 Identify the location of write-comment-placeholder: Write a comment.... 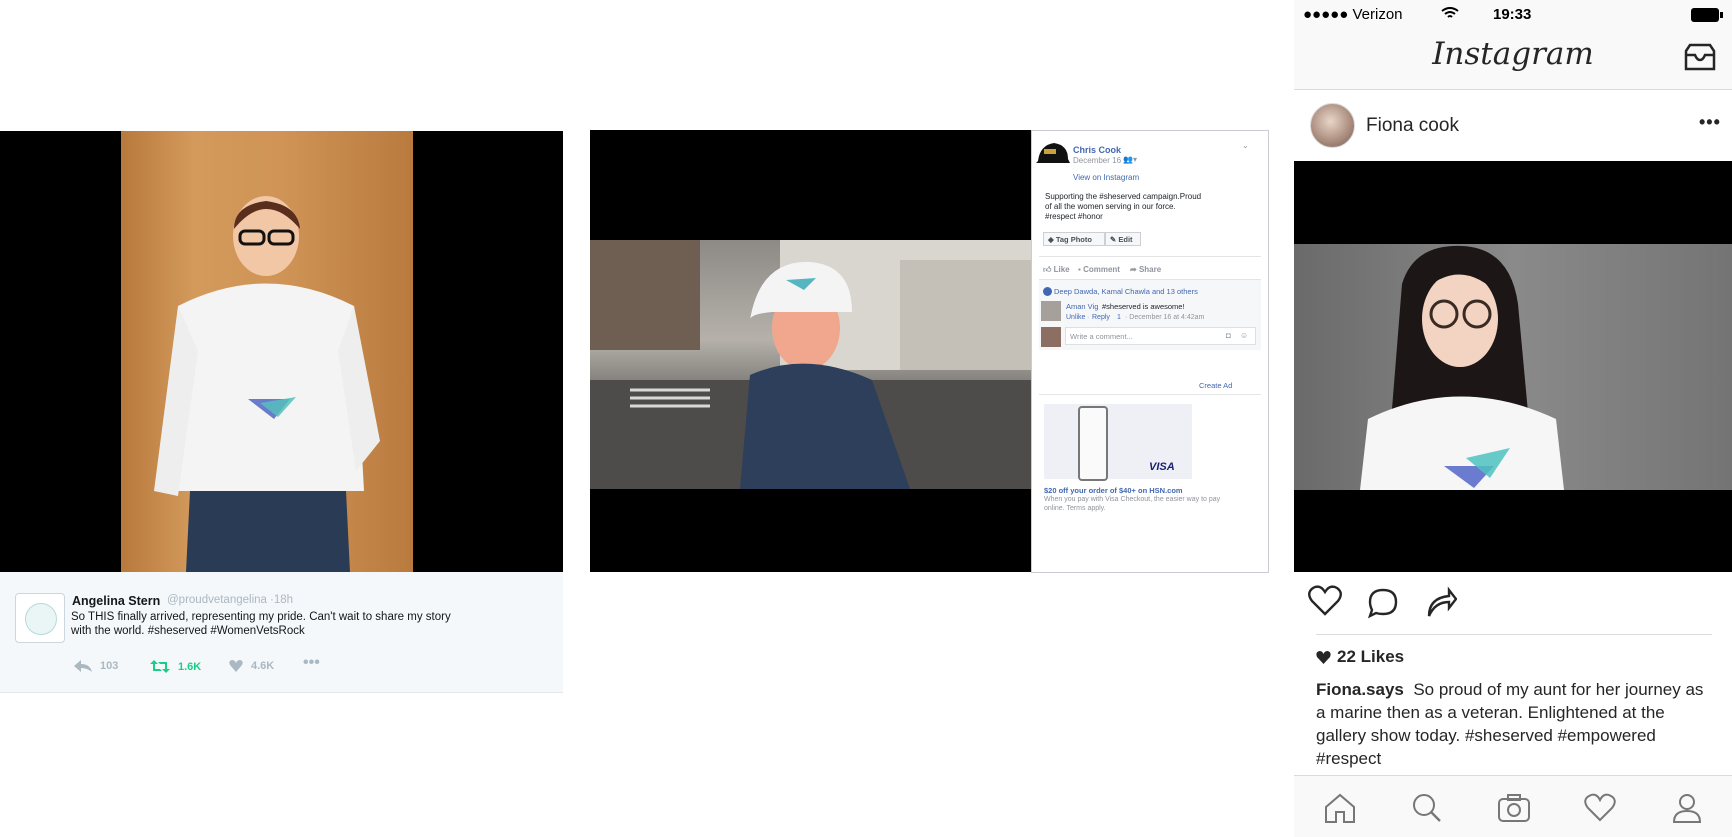
(1101, 336).